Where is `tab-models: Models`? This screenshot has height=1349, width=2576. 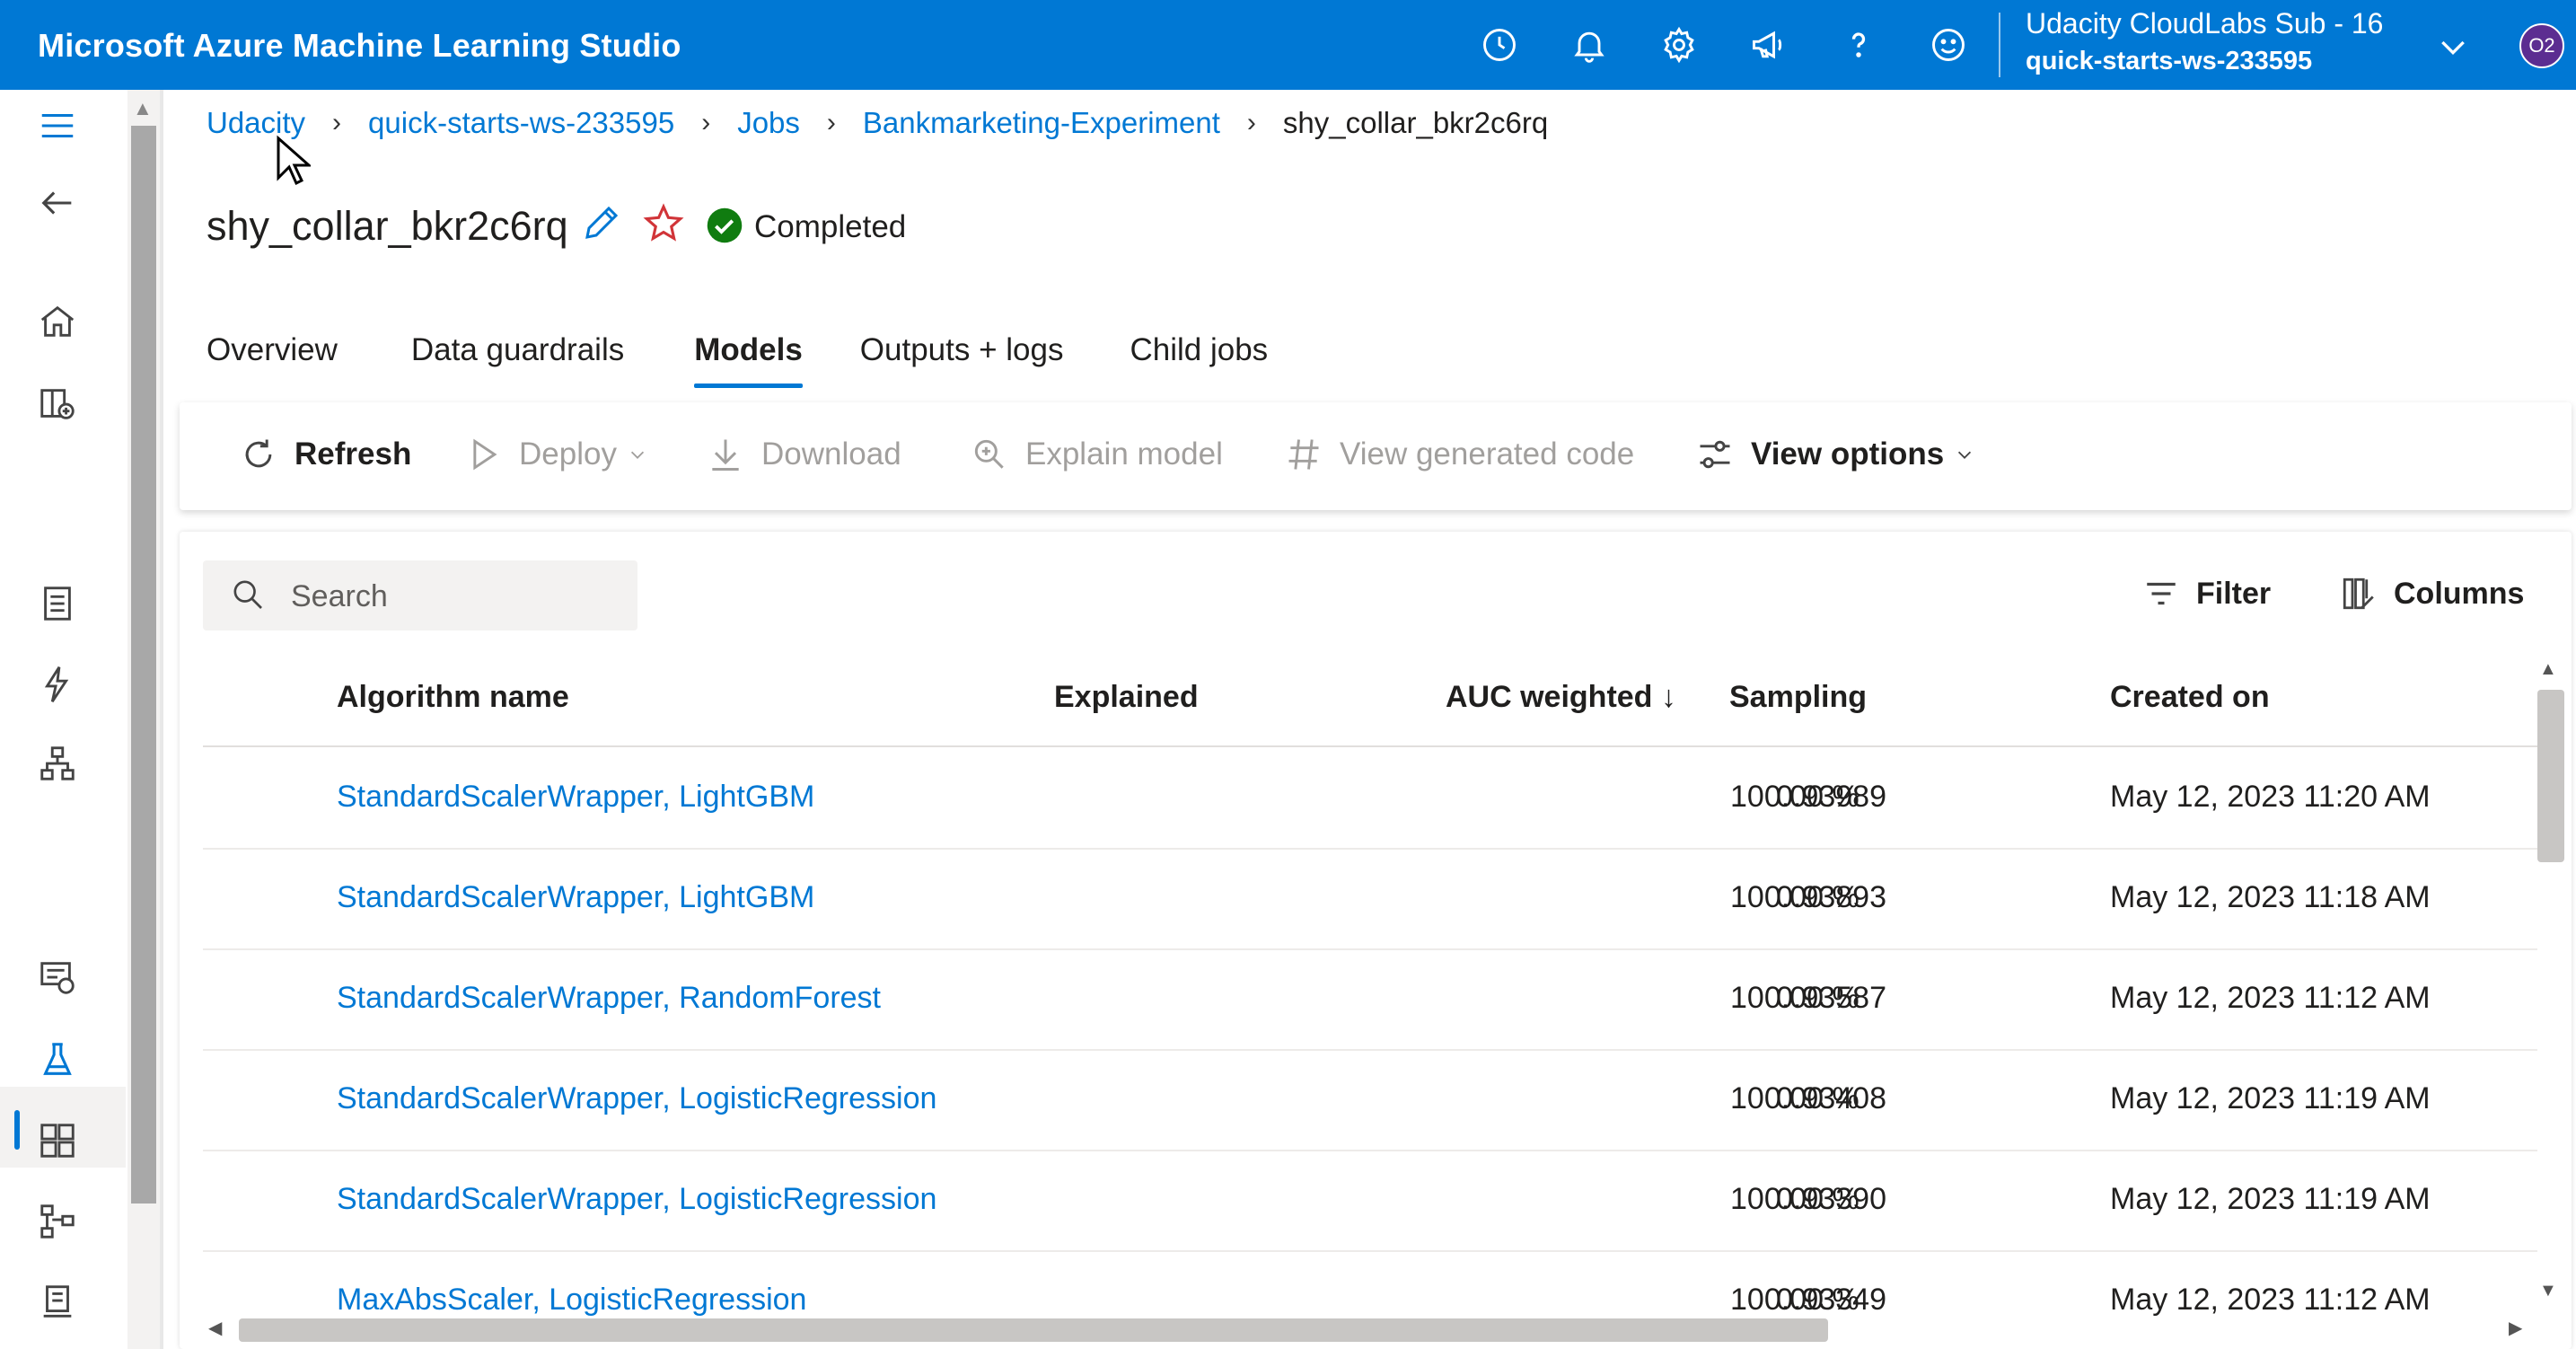 tab-models: Models is located at coordinates (748, 360).